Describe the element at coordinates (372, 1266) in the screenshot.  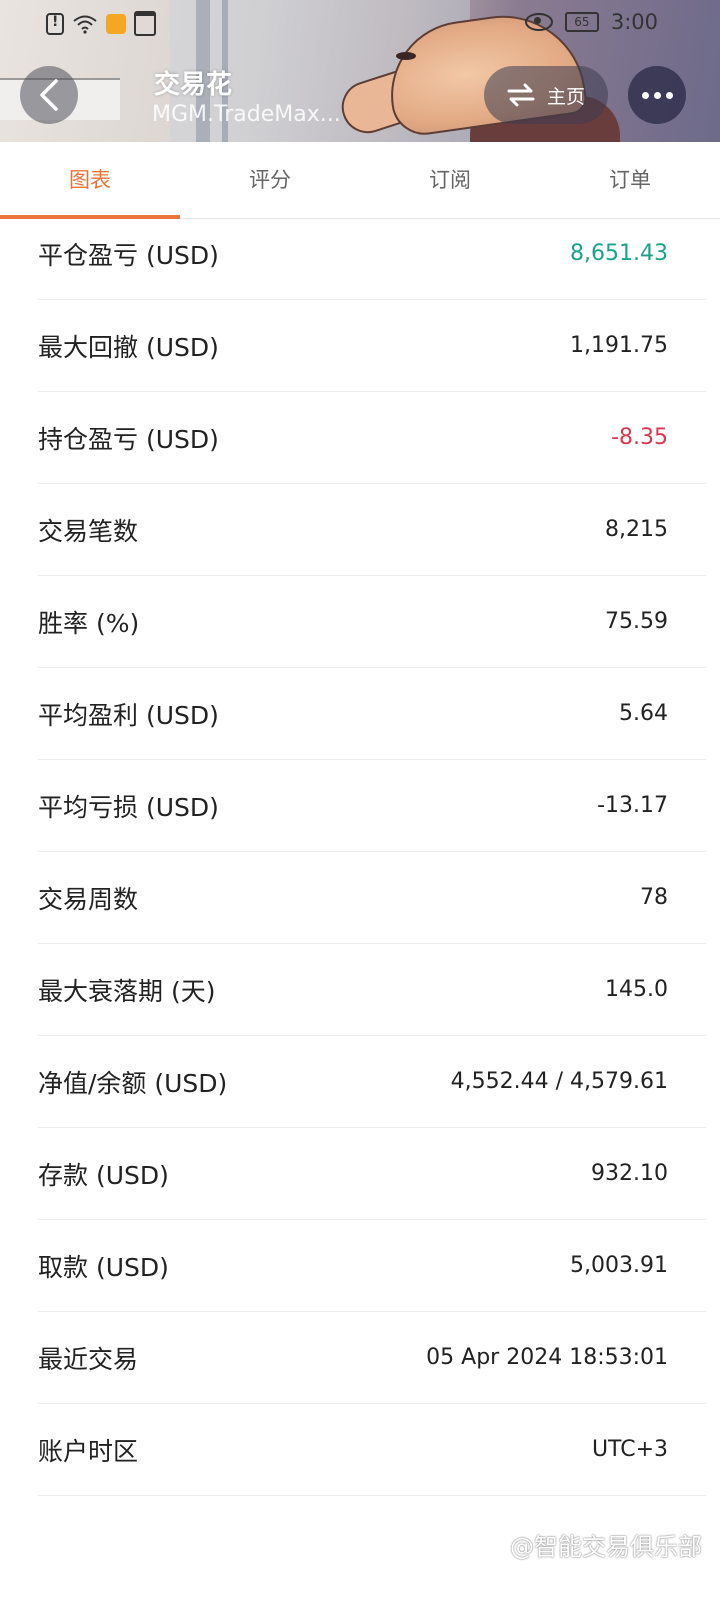
I see `stat-row-withdrawals: 取款 (USD) 5,003.91` at that location.